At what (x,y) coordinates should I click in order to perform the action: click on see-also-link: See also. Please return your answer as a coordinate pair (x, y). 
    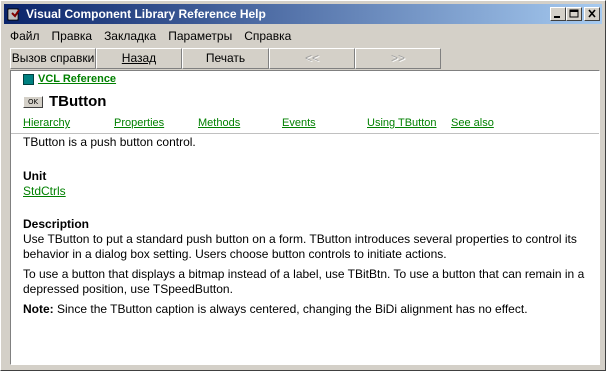
    Looking at the image, I should click on (472, 123).